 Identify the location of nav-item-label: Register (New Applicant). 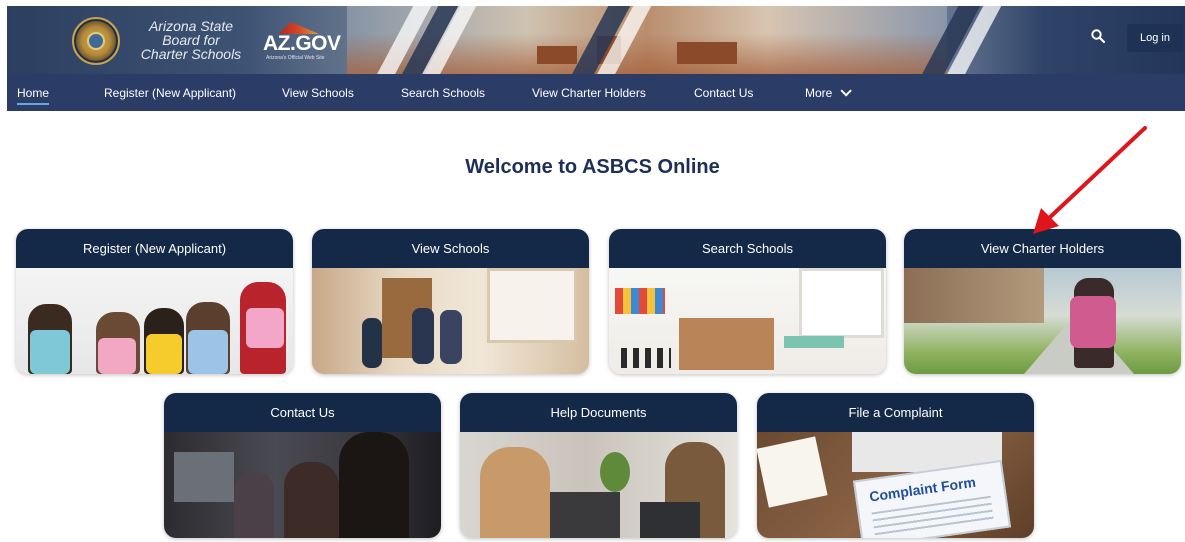
(170, 92).